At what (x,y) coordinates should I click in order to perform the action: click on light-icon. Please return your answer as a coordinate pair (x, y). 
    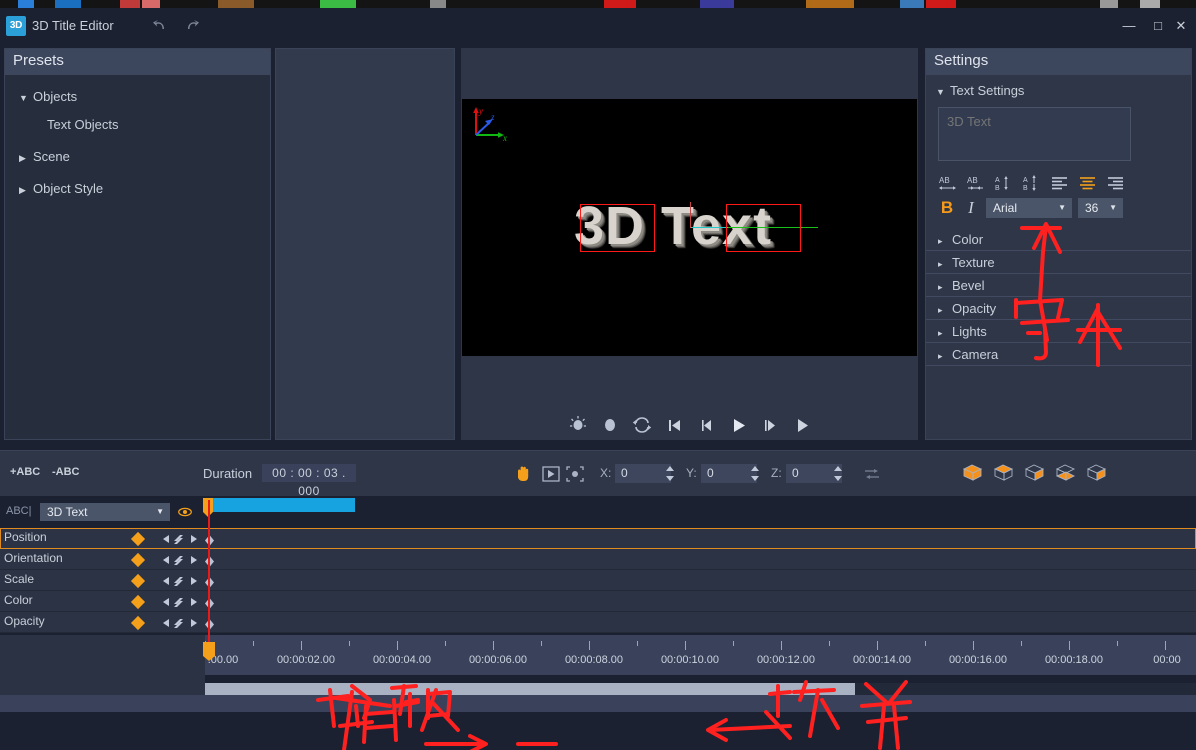
    Looking at the image, I should click on (578, 425).